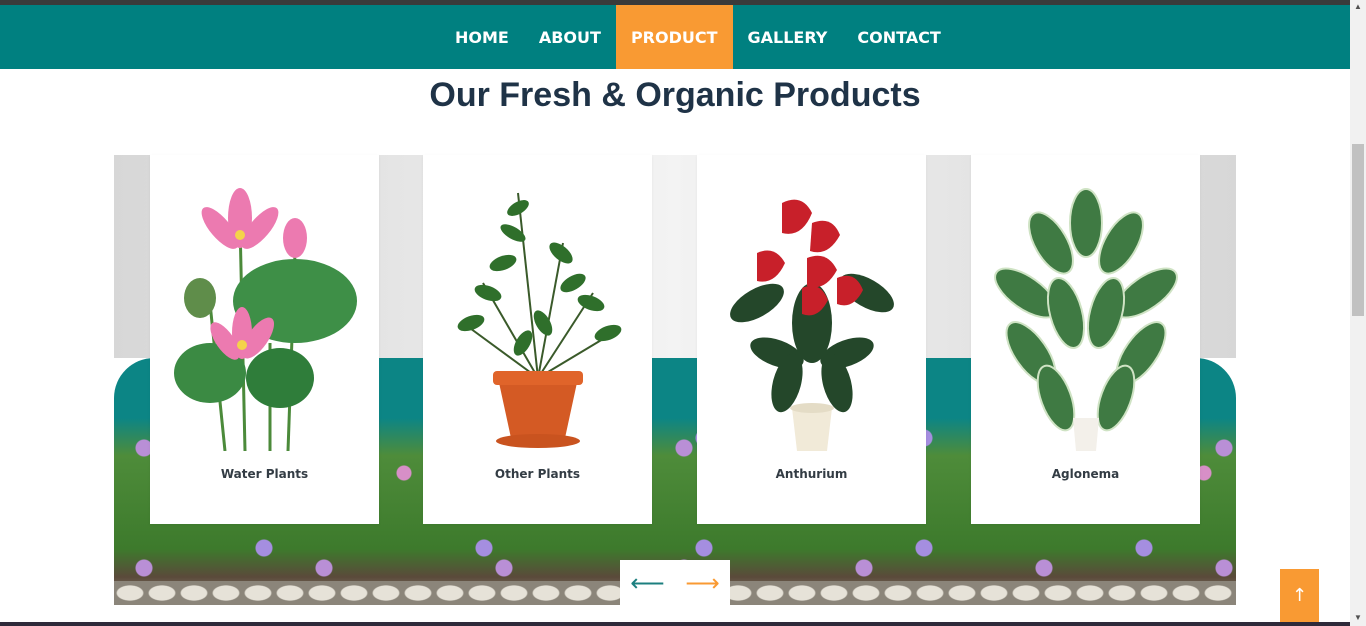 This screenshot has width=1366, height=626. Describe the element at coordinates (675, 583) in the screenshot. I see `slider-controls: ⟵ ⟶` at that location.